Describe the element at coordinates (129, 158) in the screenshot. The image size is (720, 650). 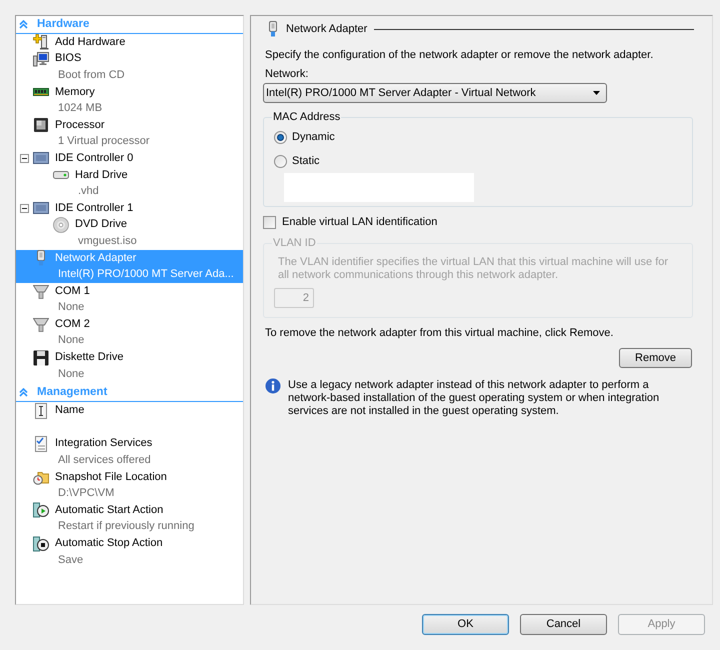
I see `tree-item: IDE Controller 0` at that location.